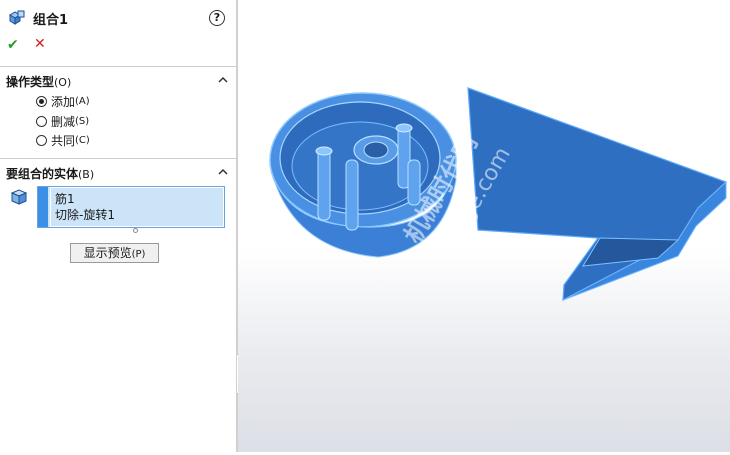 The height and width of the screenshot is (455, 730). What do you see at coordinates (82, 101) in the screenshot?
I see `radio-add-accel: (A)` at bounding box center [82, 101].